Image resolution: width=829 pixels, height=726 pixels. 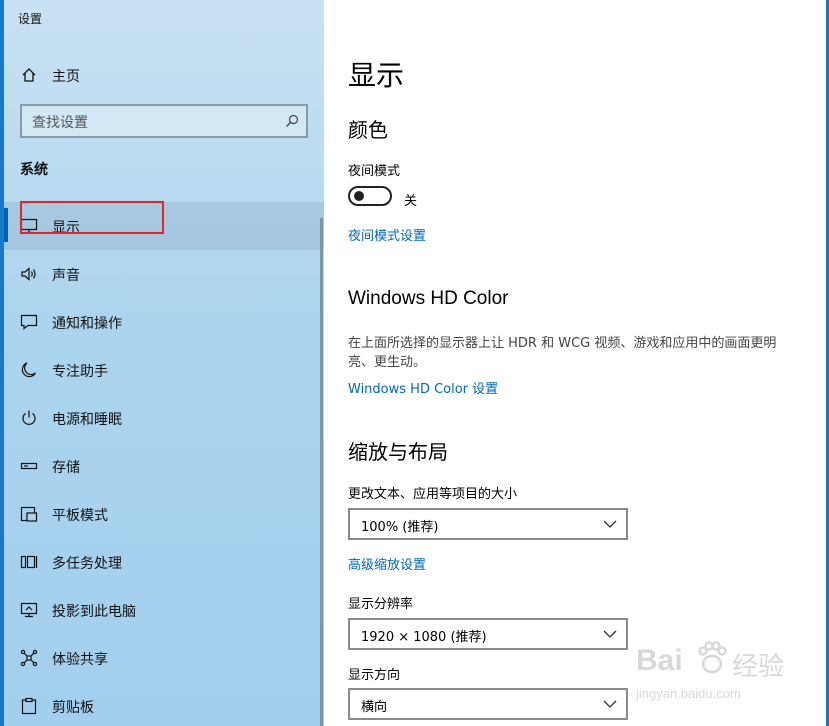 I want to click on multitask-icon, so click(x=29, y=562).